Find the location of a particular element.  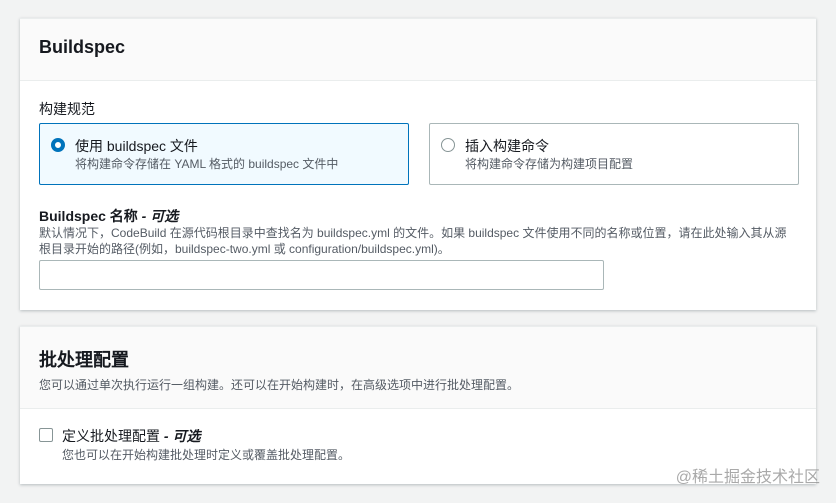

batch-config-title: 批处理配置 is located at coordinates (84, 360).